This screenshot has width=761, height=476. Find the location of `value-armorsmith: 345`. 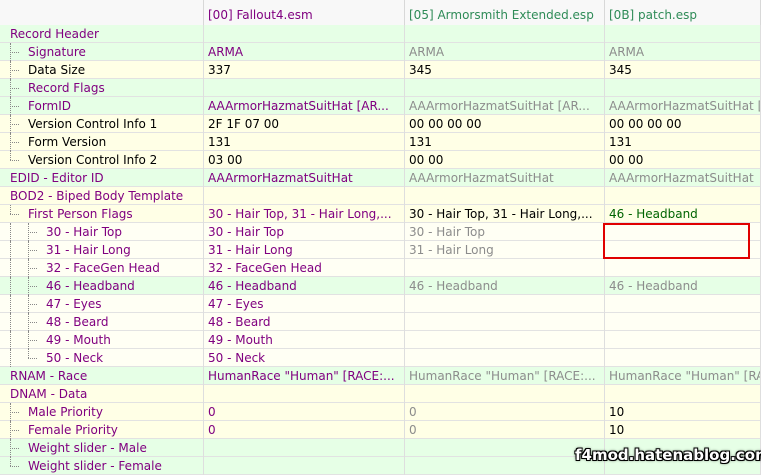

value-armorsmith: 345 is located at coordinates (505, 70).